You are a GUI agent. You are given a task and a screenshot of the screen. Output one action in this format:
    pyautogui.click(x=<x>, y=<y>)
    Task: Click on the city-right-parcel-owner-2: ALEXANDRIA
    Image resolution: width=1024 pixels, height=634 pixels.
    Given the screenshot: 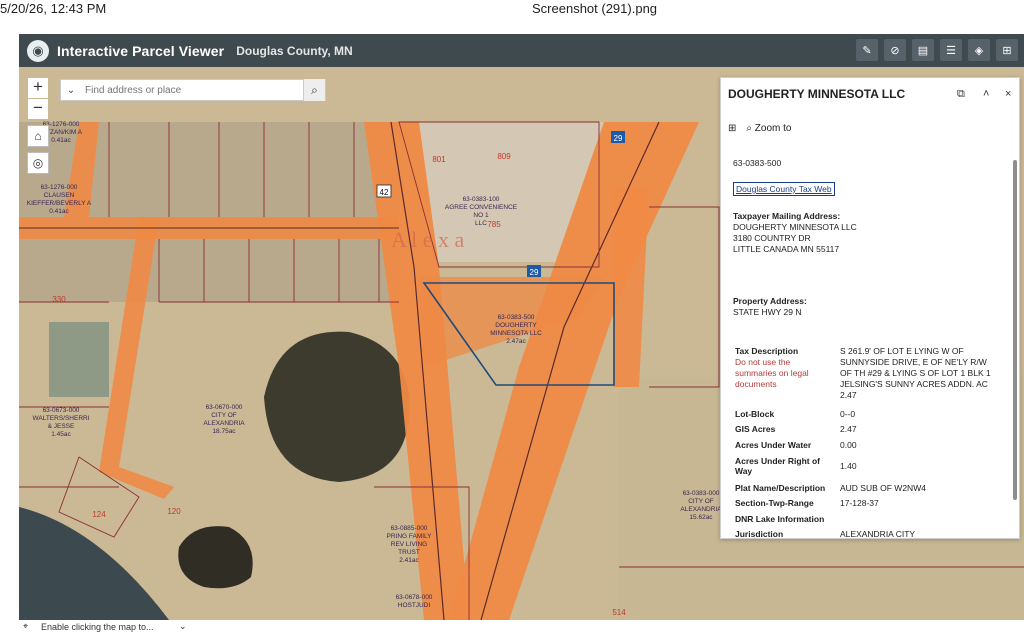 What is the action you would take?
    pyautogui.click(x=701, y=509)
    